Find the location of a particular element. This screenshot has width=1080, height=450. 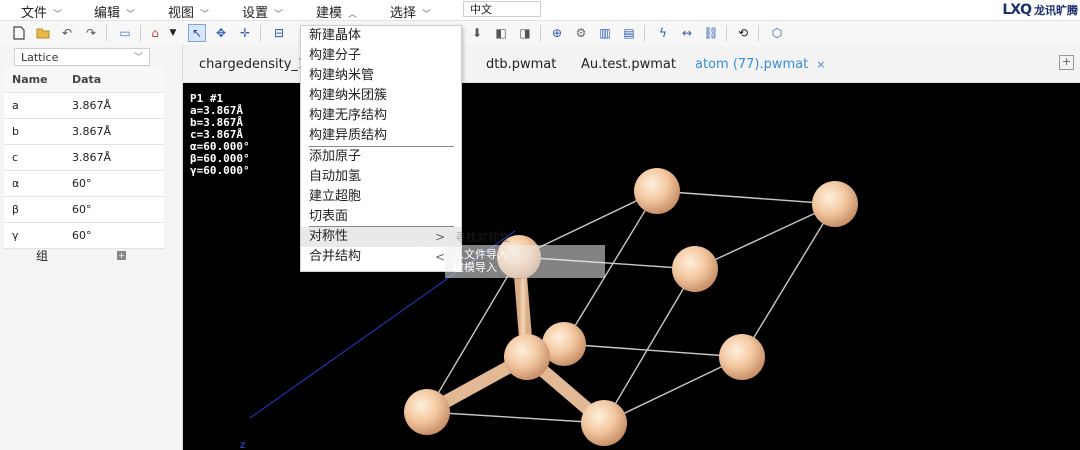

brand-logo: LXQ 龙讯旷腾 is located at coordinates (1040, 10).